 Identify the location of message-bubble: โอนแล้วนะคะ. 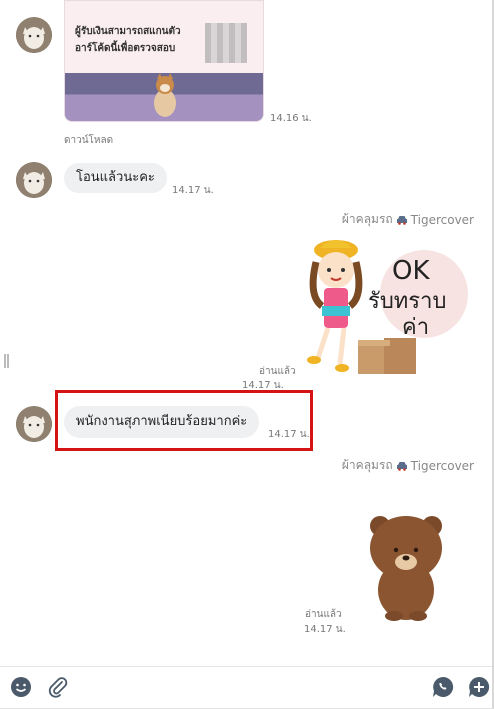
(115, 178).